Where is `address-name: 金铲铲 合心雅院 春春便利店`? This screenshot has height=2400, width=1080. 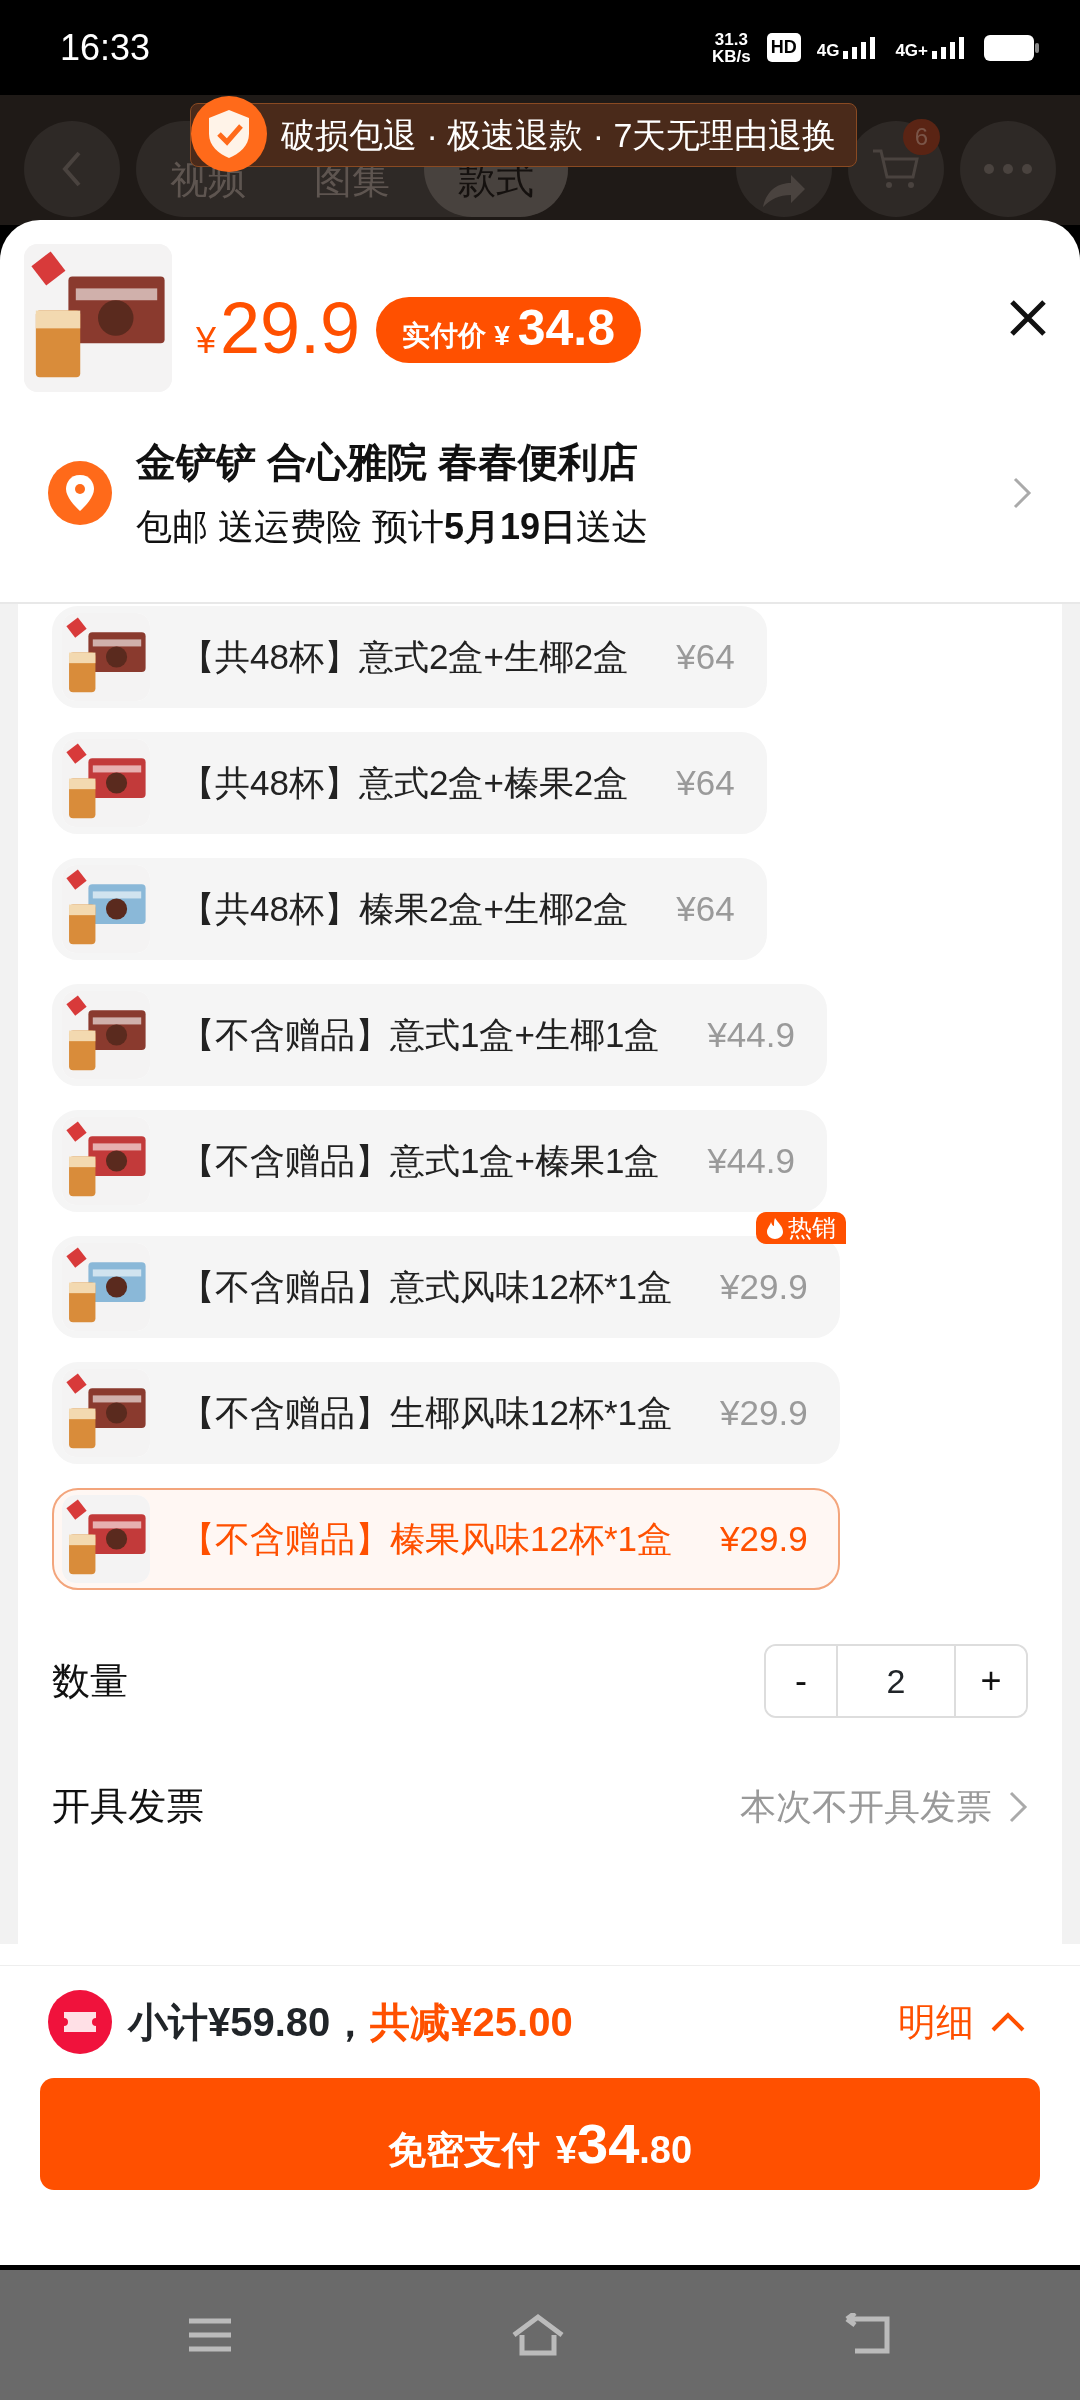
address-name: 金铲铲 合心雅院 春春便利店 is located at coordinates (388, 462).